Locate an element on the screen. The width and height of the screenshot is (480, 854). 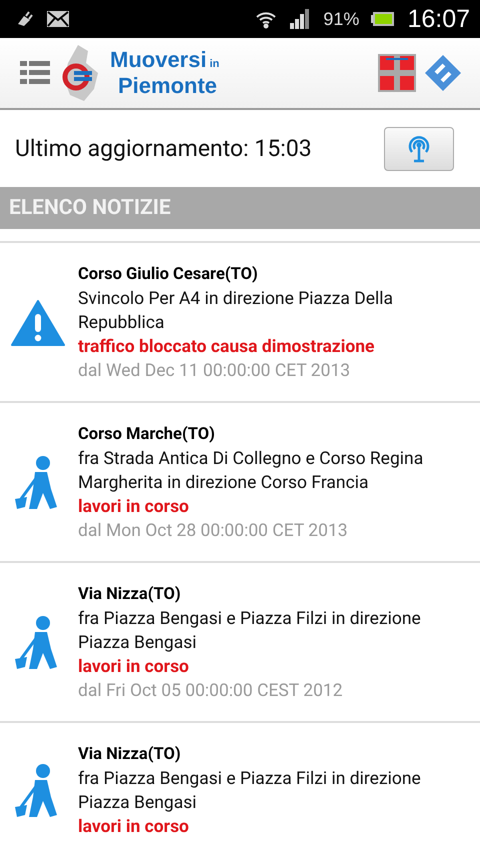
refresh-button is located at coordinates (419, 148).